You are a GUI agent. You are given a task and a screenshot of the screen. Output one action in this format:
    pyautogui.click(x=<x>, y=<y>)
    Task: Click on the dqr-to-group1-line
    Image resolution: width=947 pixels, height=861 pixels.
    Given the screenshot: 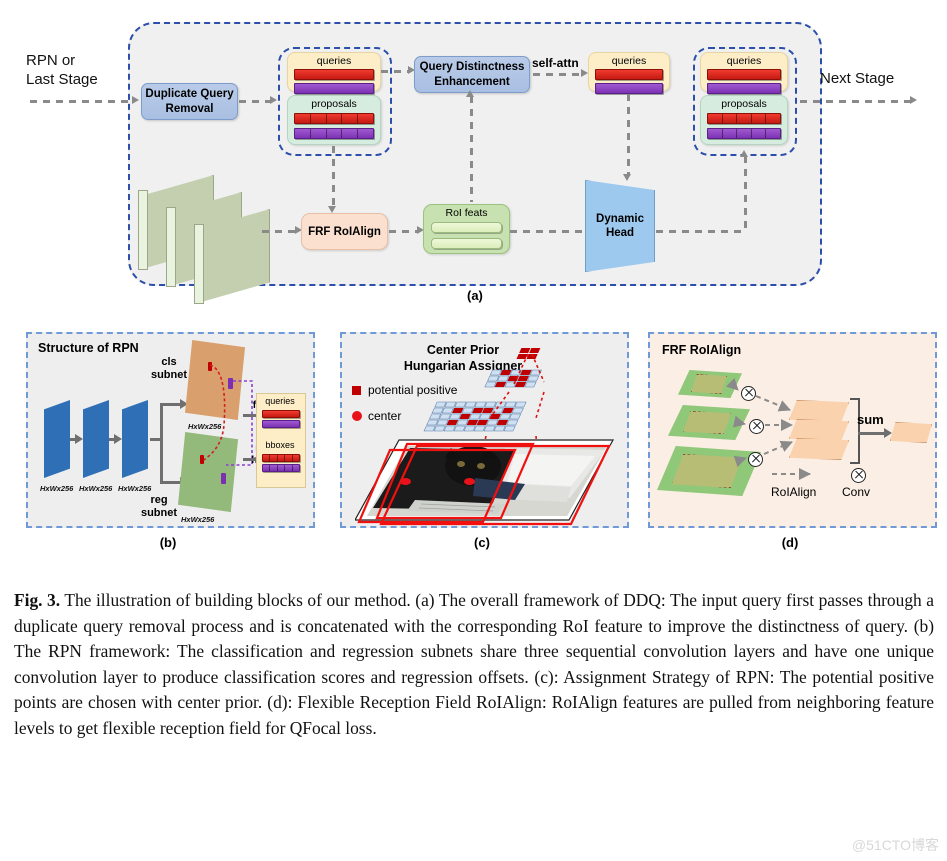 What is the action you would take?
    pyautogui.click(x=254, y=101)
    